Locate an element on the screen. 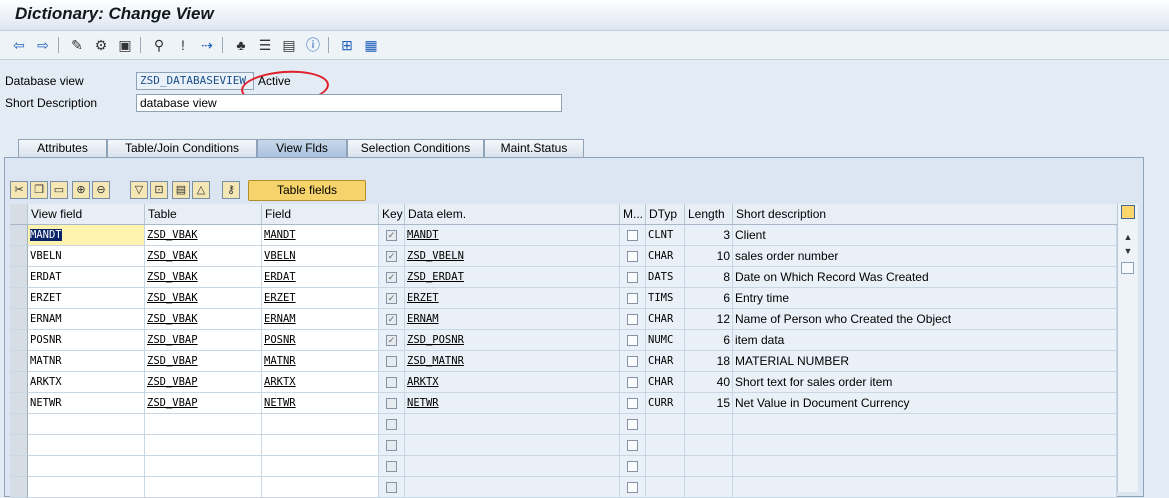  view-field-cell: ERZET is located at coordinates (86, 298).